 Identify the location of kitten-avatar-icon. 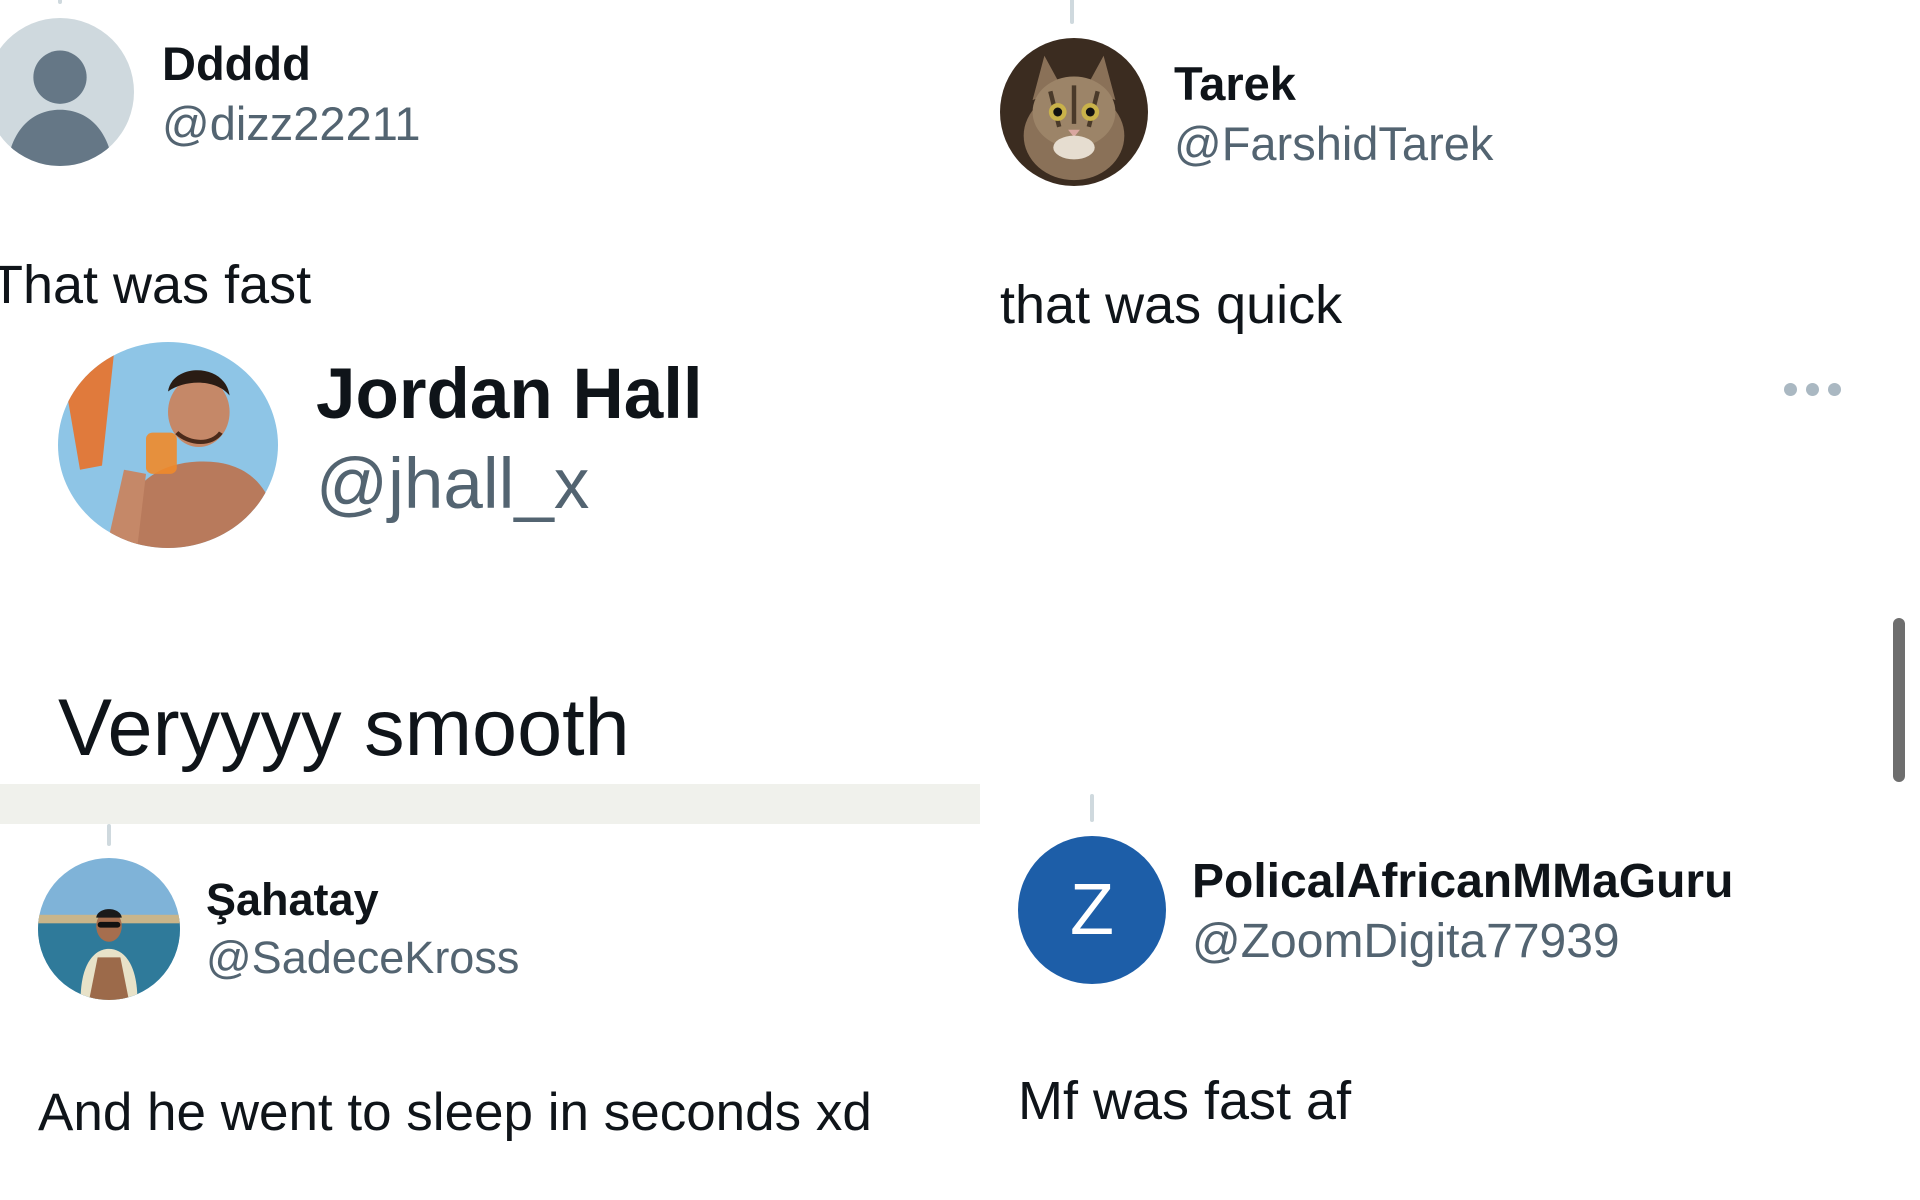
(1074, 112).